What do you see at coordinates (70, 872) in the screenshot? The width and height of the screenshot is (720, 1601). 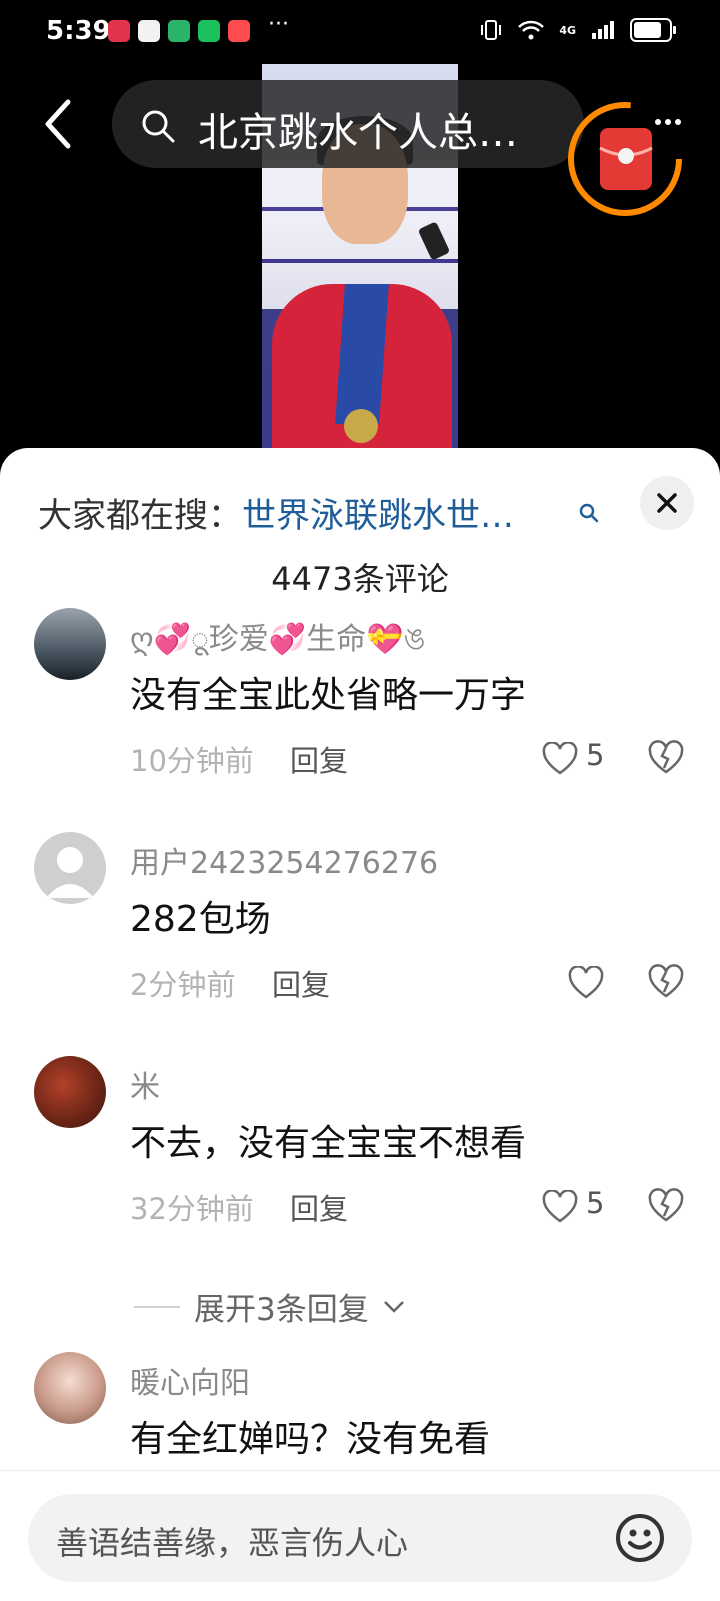 I see `default-avatar-icon` at bounding box center [70, 872].